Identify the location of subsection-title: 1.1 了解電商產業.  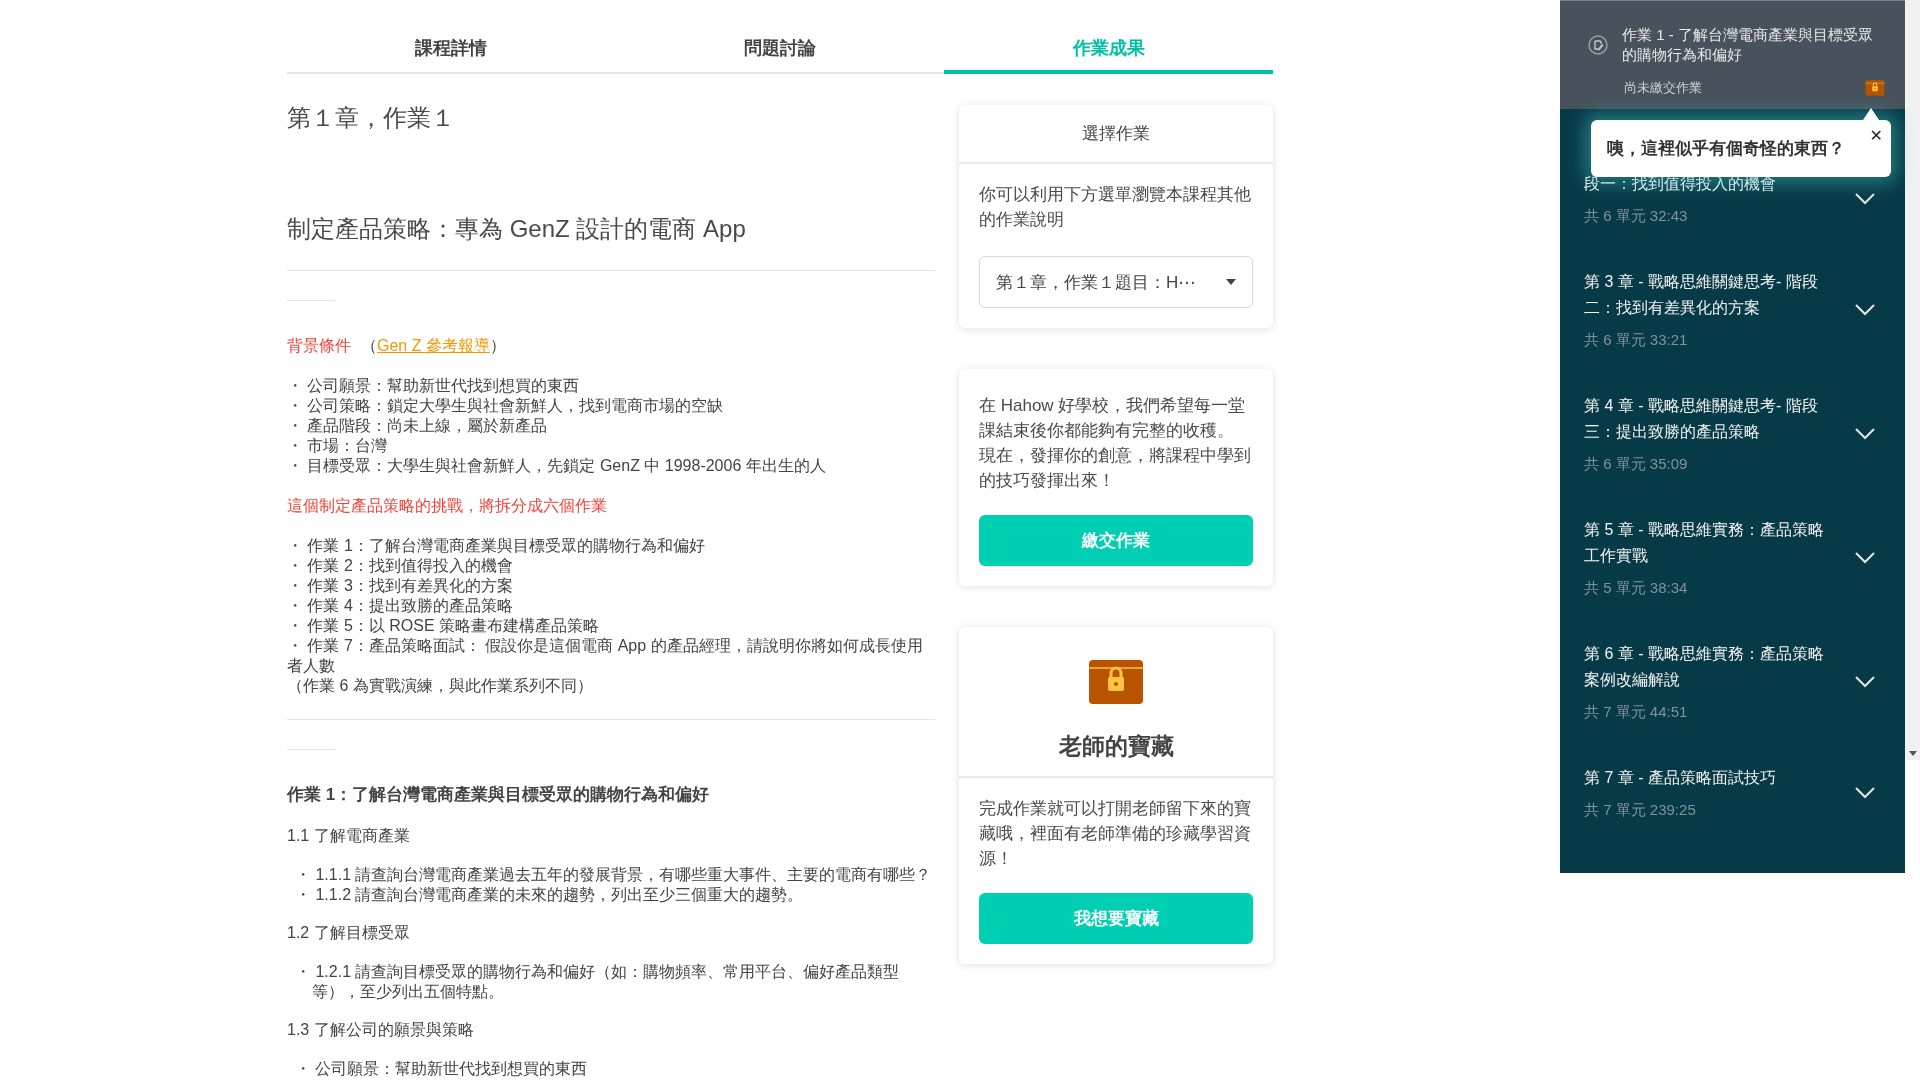
(348, 836).